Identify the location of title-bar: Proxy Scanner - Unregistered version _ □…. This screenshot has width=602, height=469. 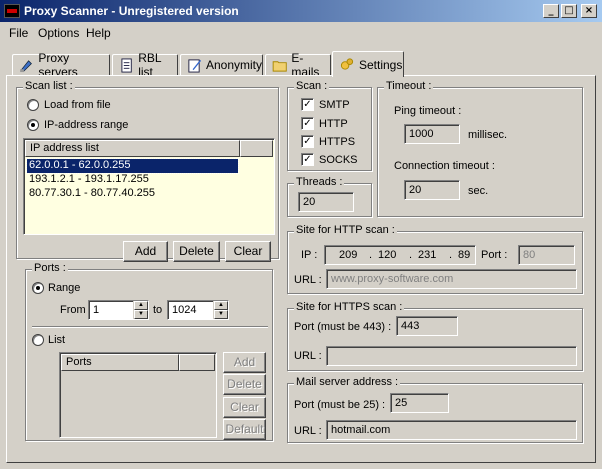
(301, 11).